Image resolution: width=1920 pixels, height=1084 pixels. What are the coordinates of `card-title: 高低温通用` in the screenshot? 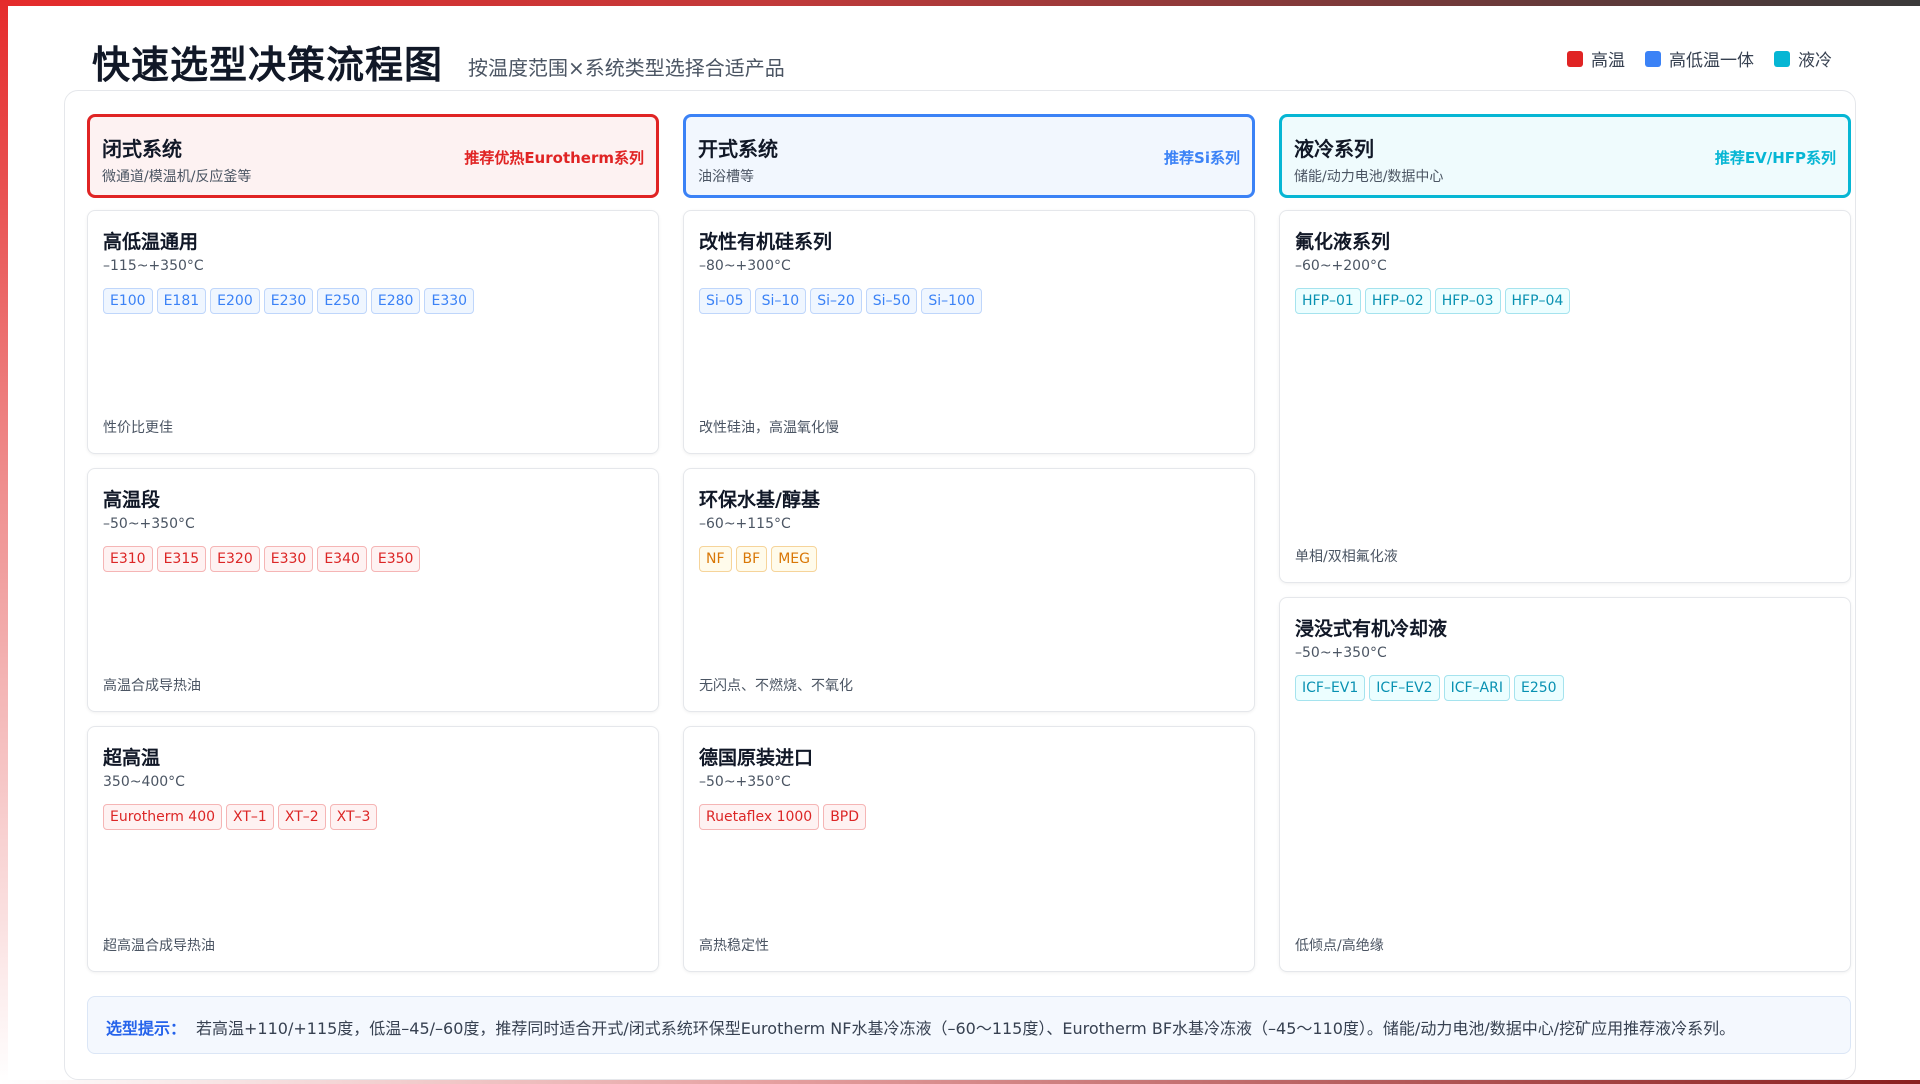 It's located at (151, 242).